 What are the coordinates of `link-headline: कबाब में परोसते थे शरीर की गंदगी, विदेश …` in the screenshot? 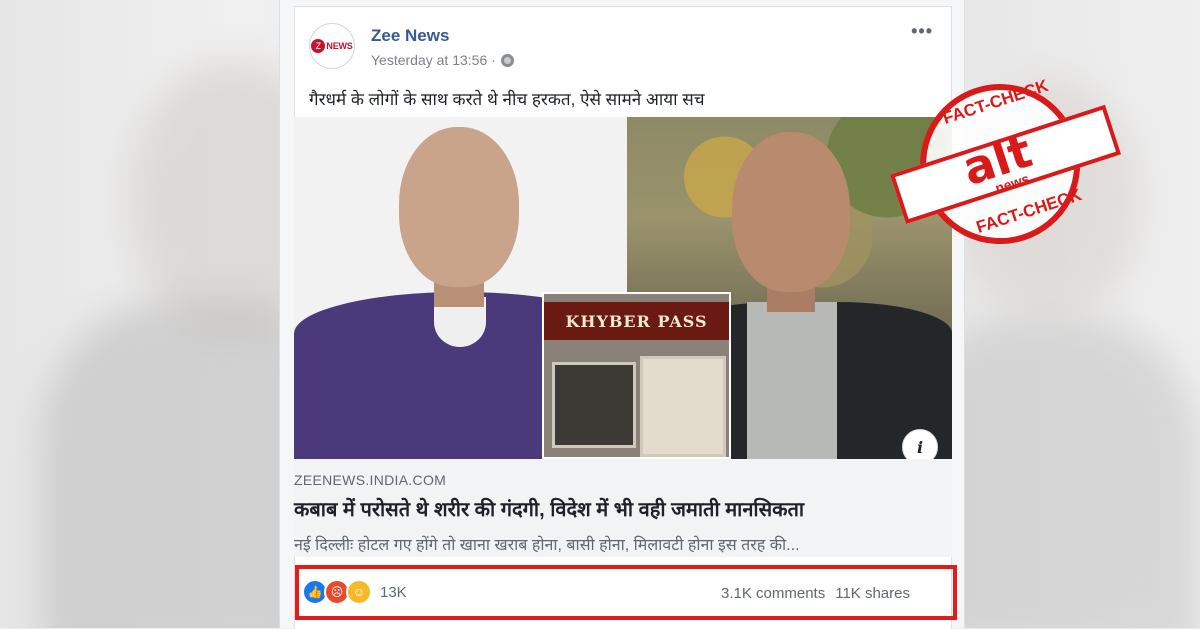 It's located at (549, 508).